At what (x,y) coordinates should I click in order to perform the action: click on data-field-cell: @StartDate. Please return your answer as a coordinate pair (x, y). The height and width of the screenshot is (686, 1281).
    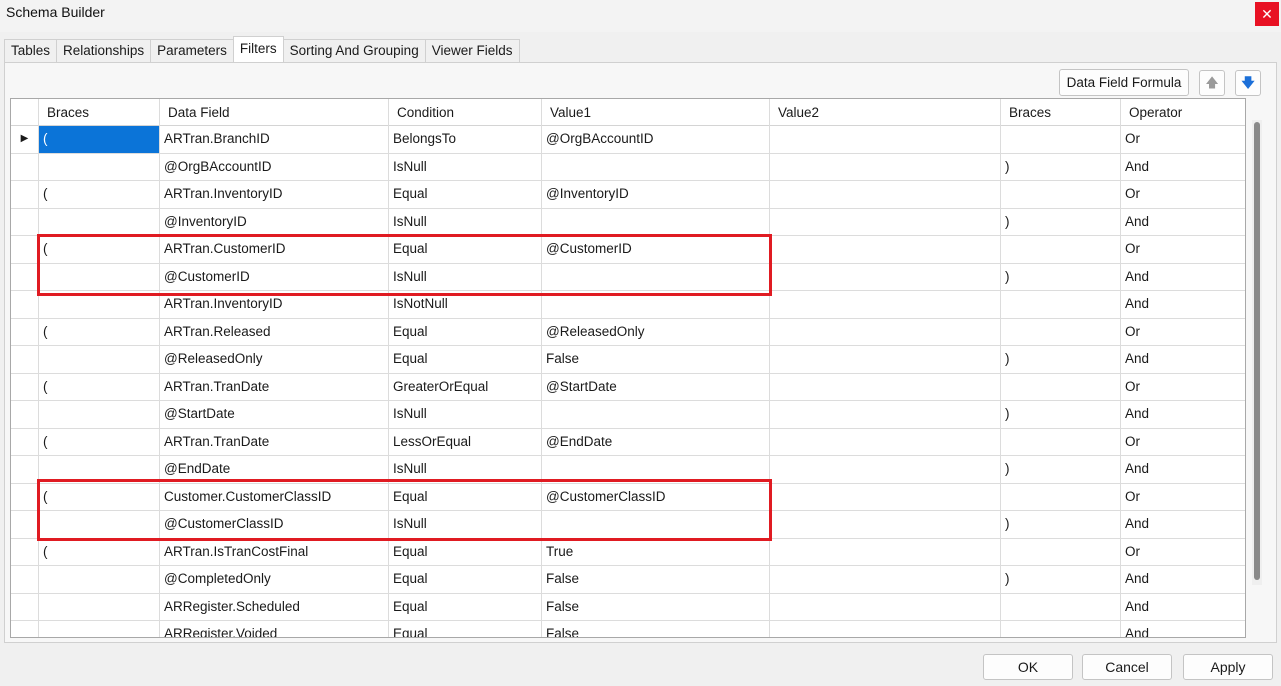
    Looking at the image, I should click on (274, 414).